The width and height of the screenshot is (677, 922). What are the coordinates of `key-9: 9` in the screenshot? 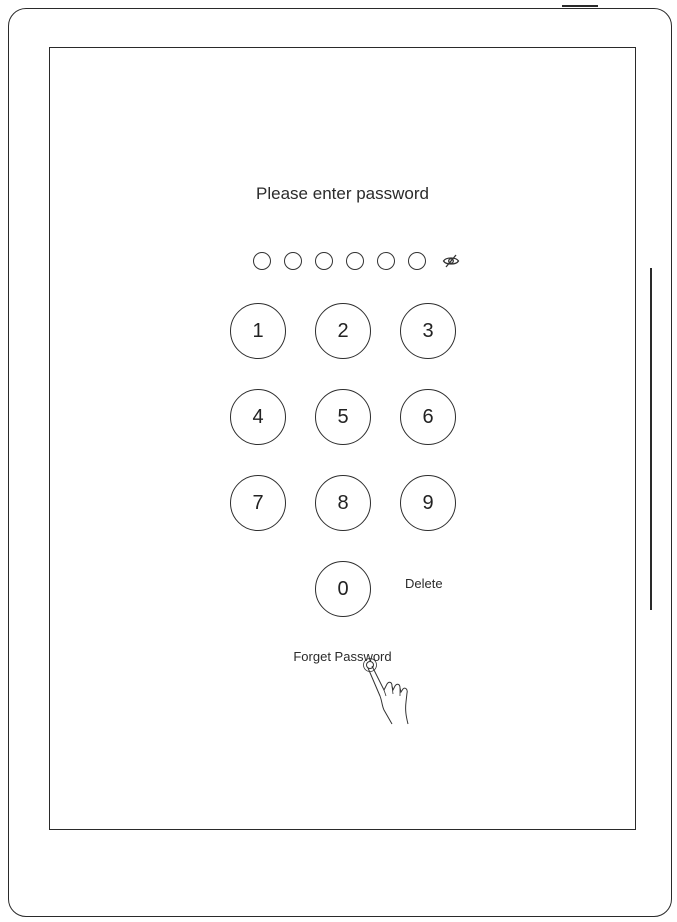 It's located at (428, 503).